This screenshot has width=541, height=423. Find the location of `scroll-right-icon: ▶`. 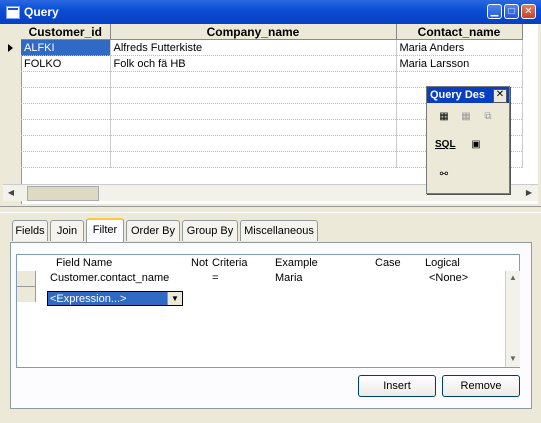

scroll-right-icon: ▶ is located at coordinates (529, 193).